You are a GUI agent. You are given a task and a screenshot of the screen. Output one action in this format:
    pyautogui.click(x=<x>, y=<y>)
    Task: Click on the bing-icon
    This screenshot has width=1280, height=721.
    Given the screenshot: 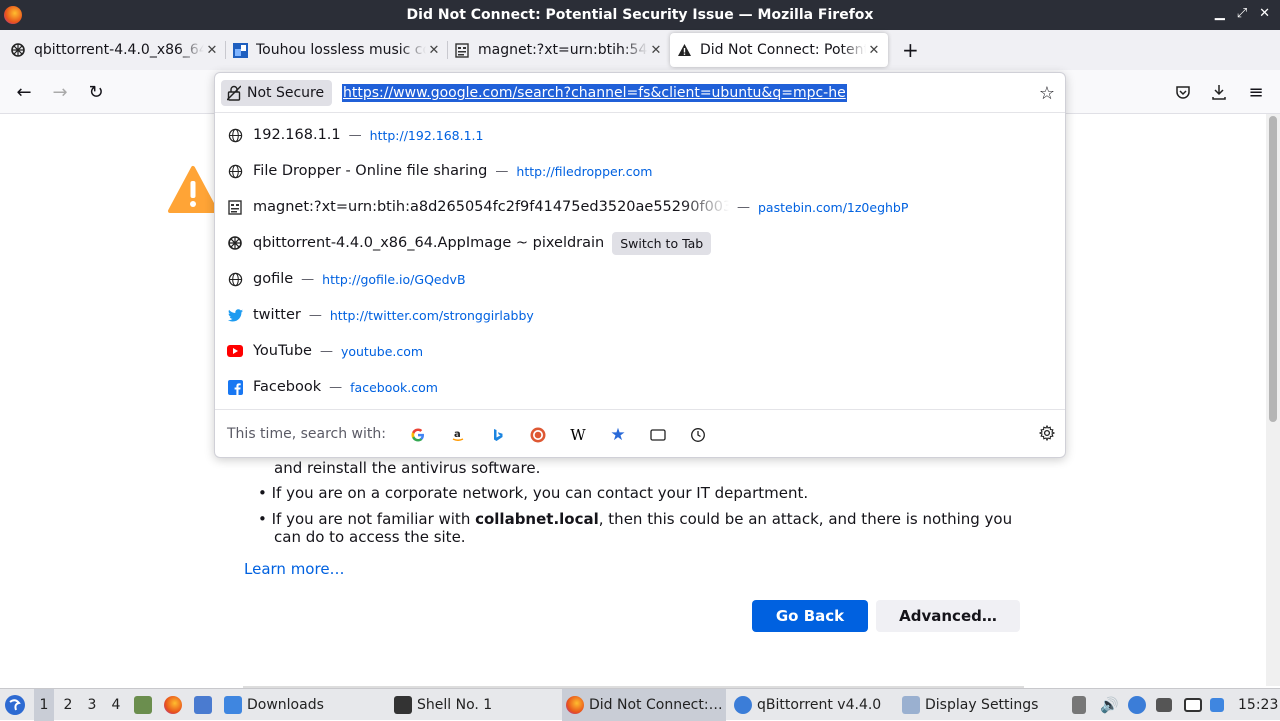 What is the action you would take?
    pyautogui.click(x=498, y=435)
    